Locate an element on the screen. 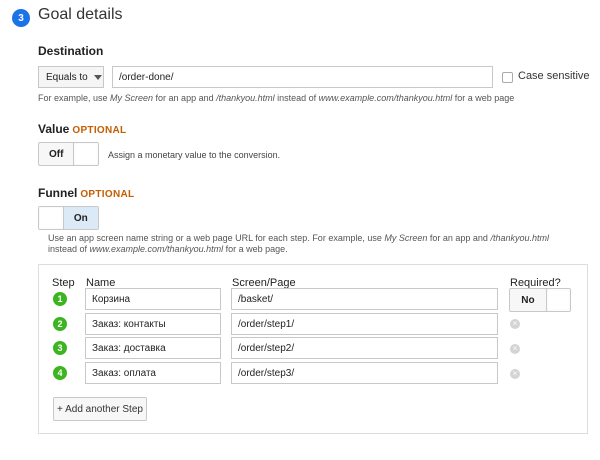 The image size is (600, 460). funnel-toggle-state: On is located at coordinates (80, 218).